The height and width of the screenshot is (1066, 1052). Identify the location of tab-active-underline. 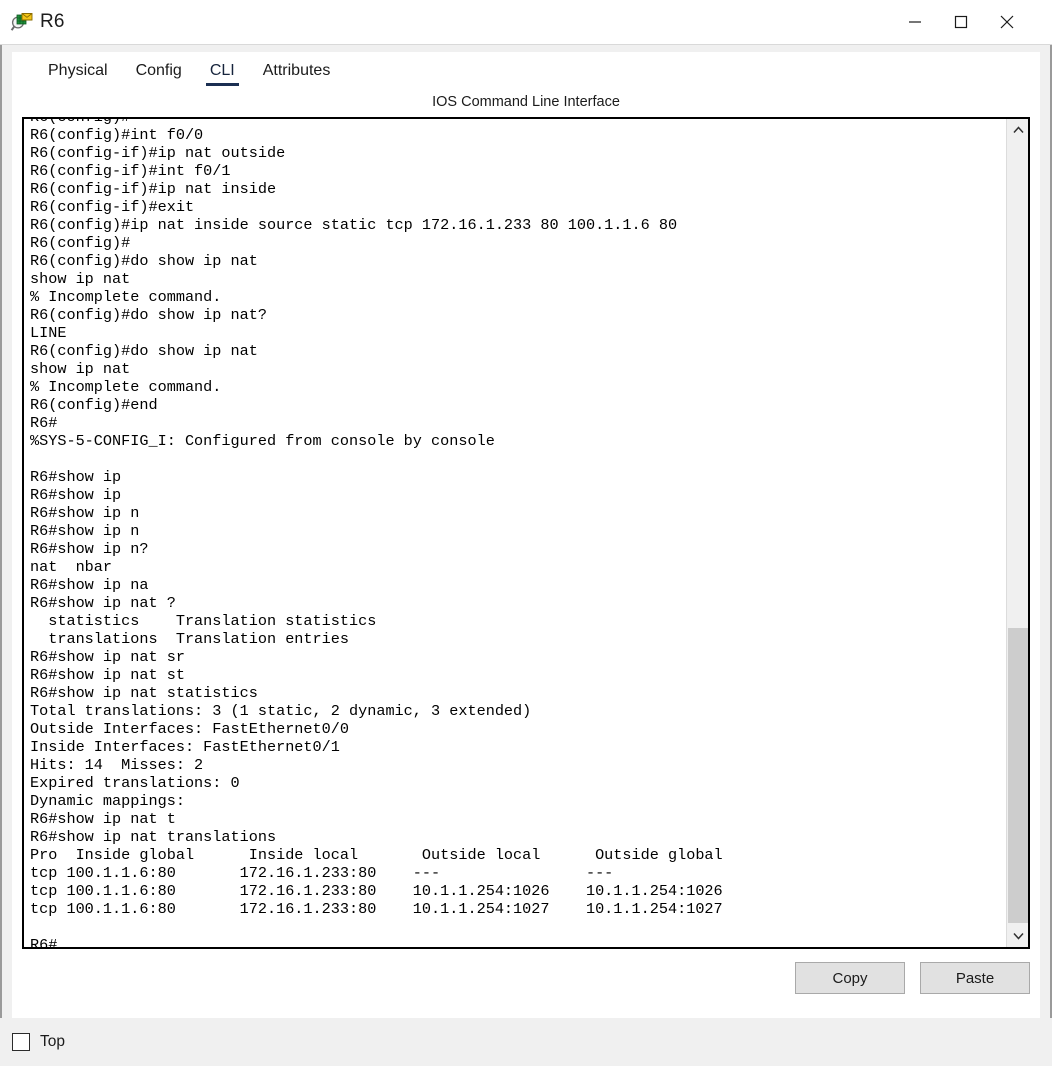
(222, 84).